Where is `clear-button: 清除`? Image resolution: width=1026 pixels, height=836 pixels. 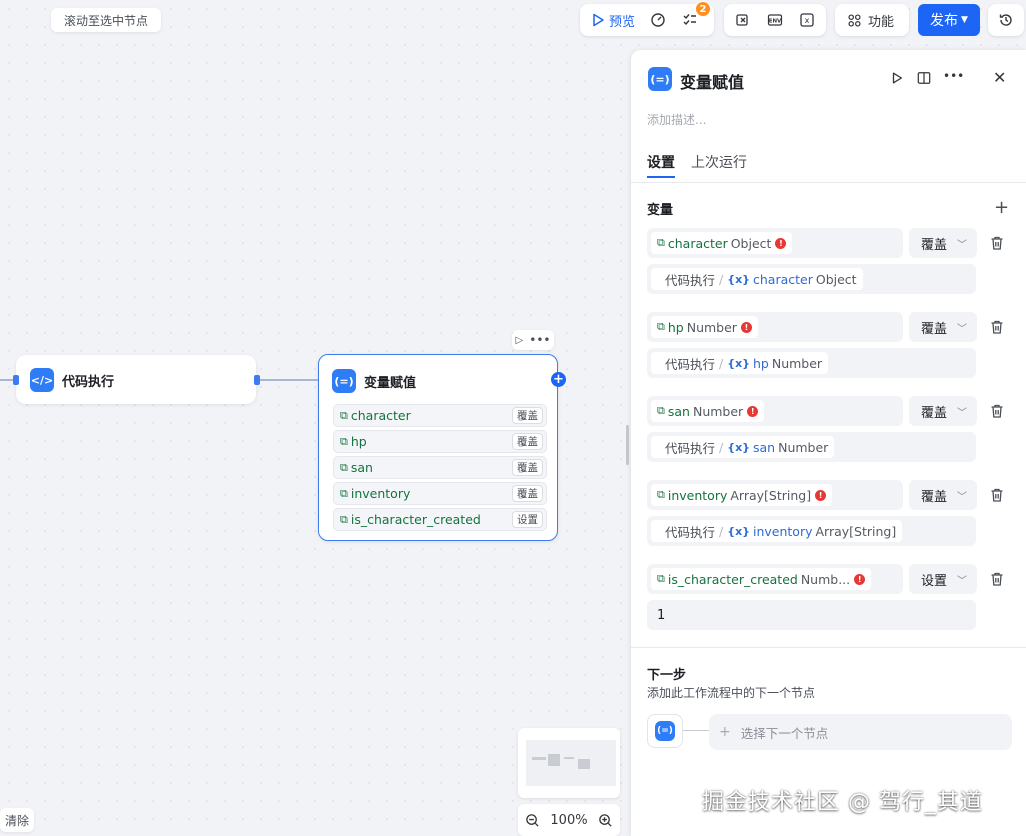 clear-button: 清除 is located at coordinates (17, 820).